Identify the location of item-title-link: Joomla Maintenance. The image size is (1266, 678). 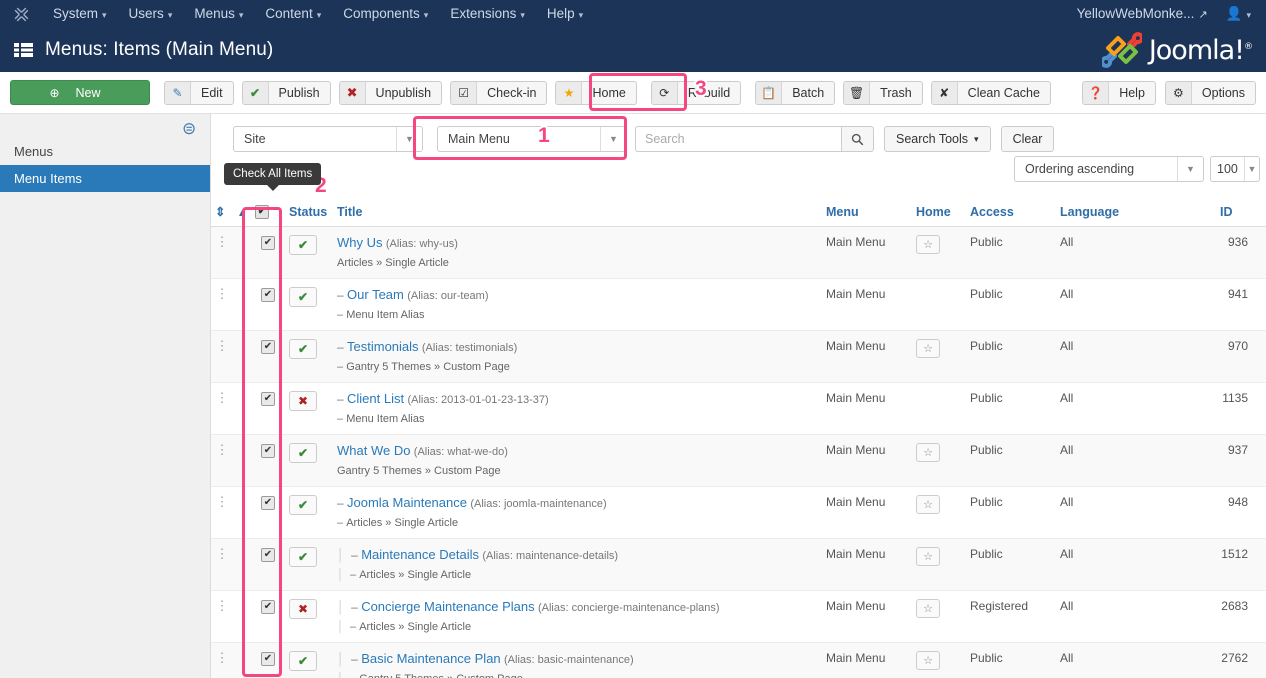
(407, 502).